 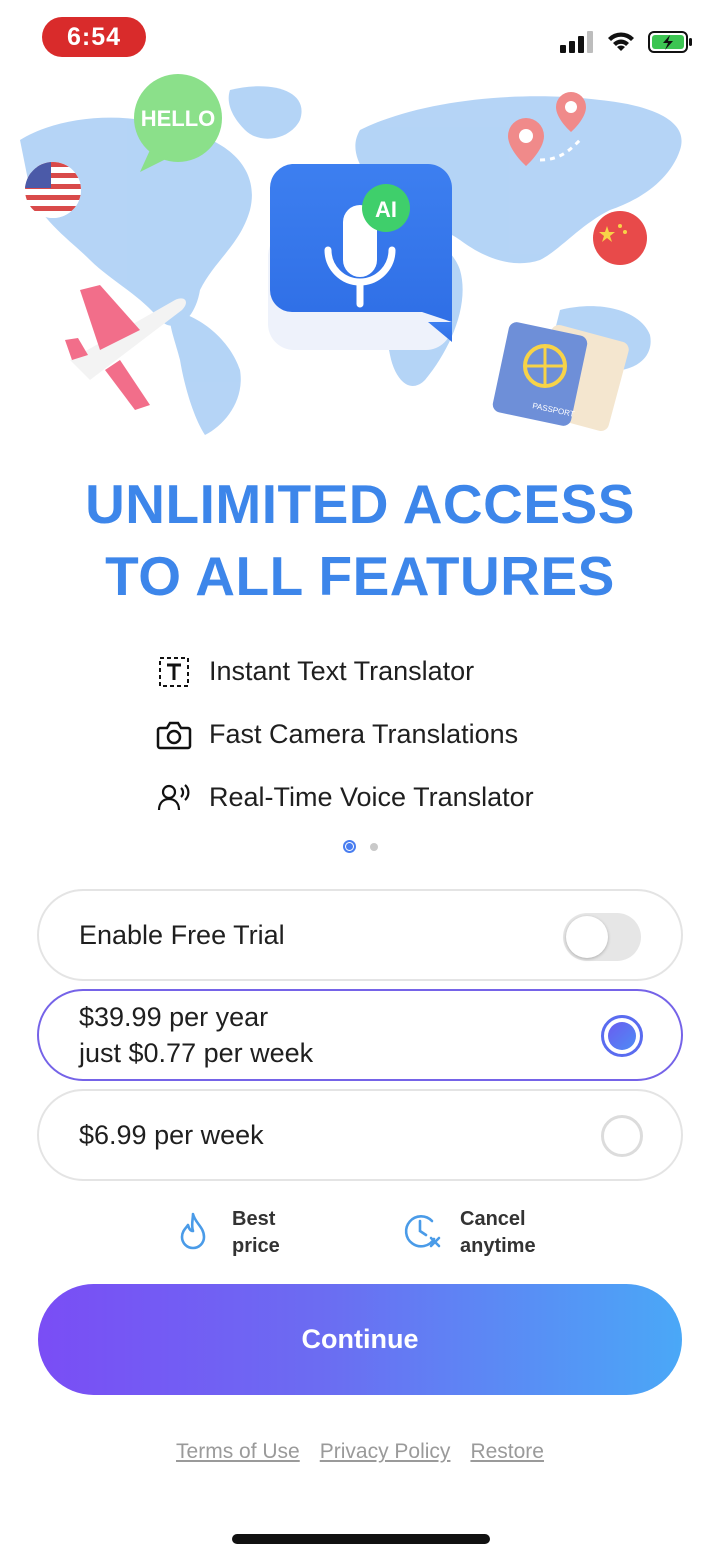 I want to click on free-trial-label: Enable Free Trial, so click(x=182, y=935).